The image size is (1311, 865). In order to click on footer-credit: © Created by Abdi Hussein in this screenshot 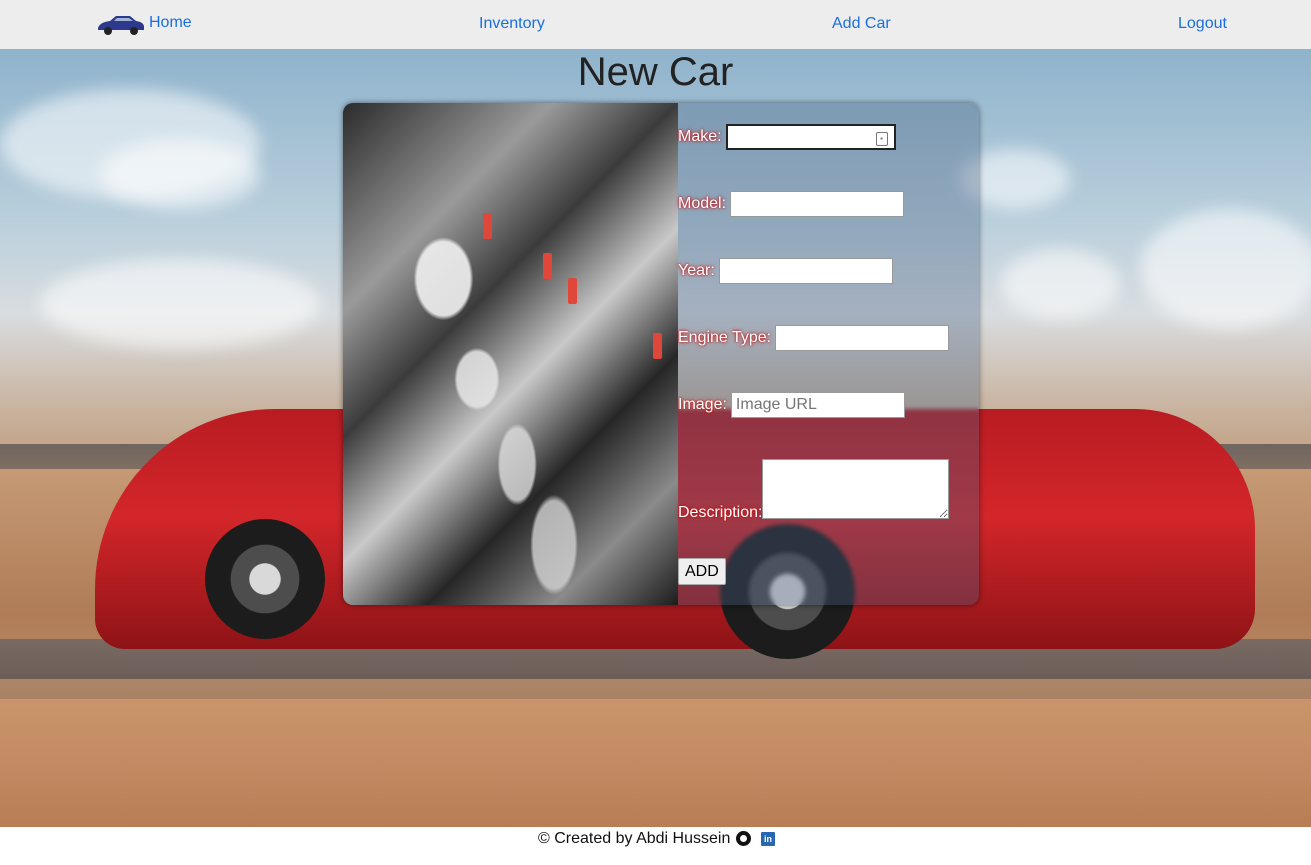, I will do `click(634, 838)`.